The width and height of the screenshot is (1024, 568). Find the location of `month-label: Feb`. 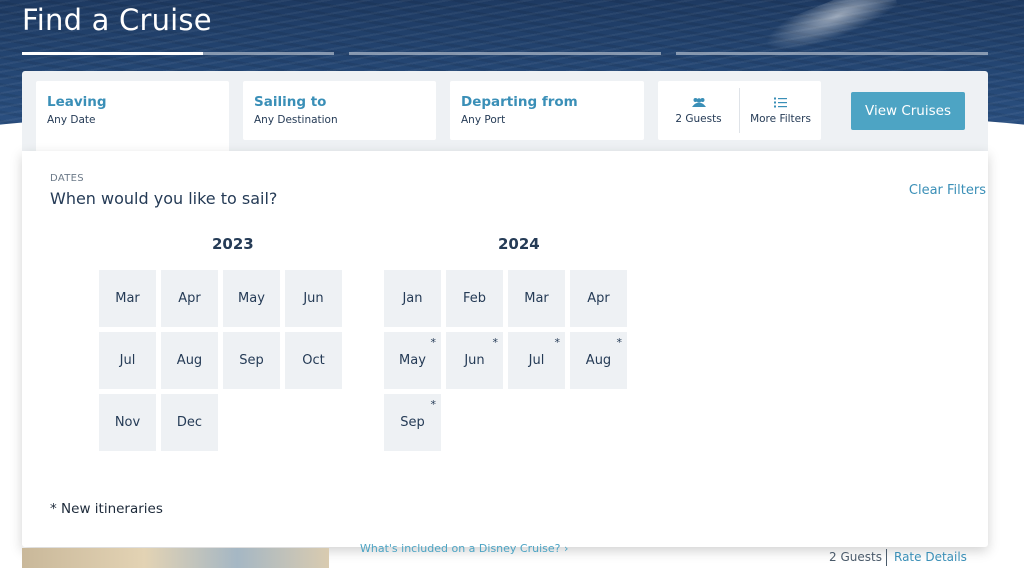

month-label: Feb is located at coordinates (474, 298).